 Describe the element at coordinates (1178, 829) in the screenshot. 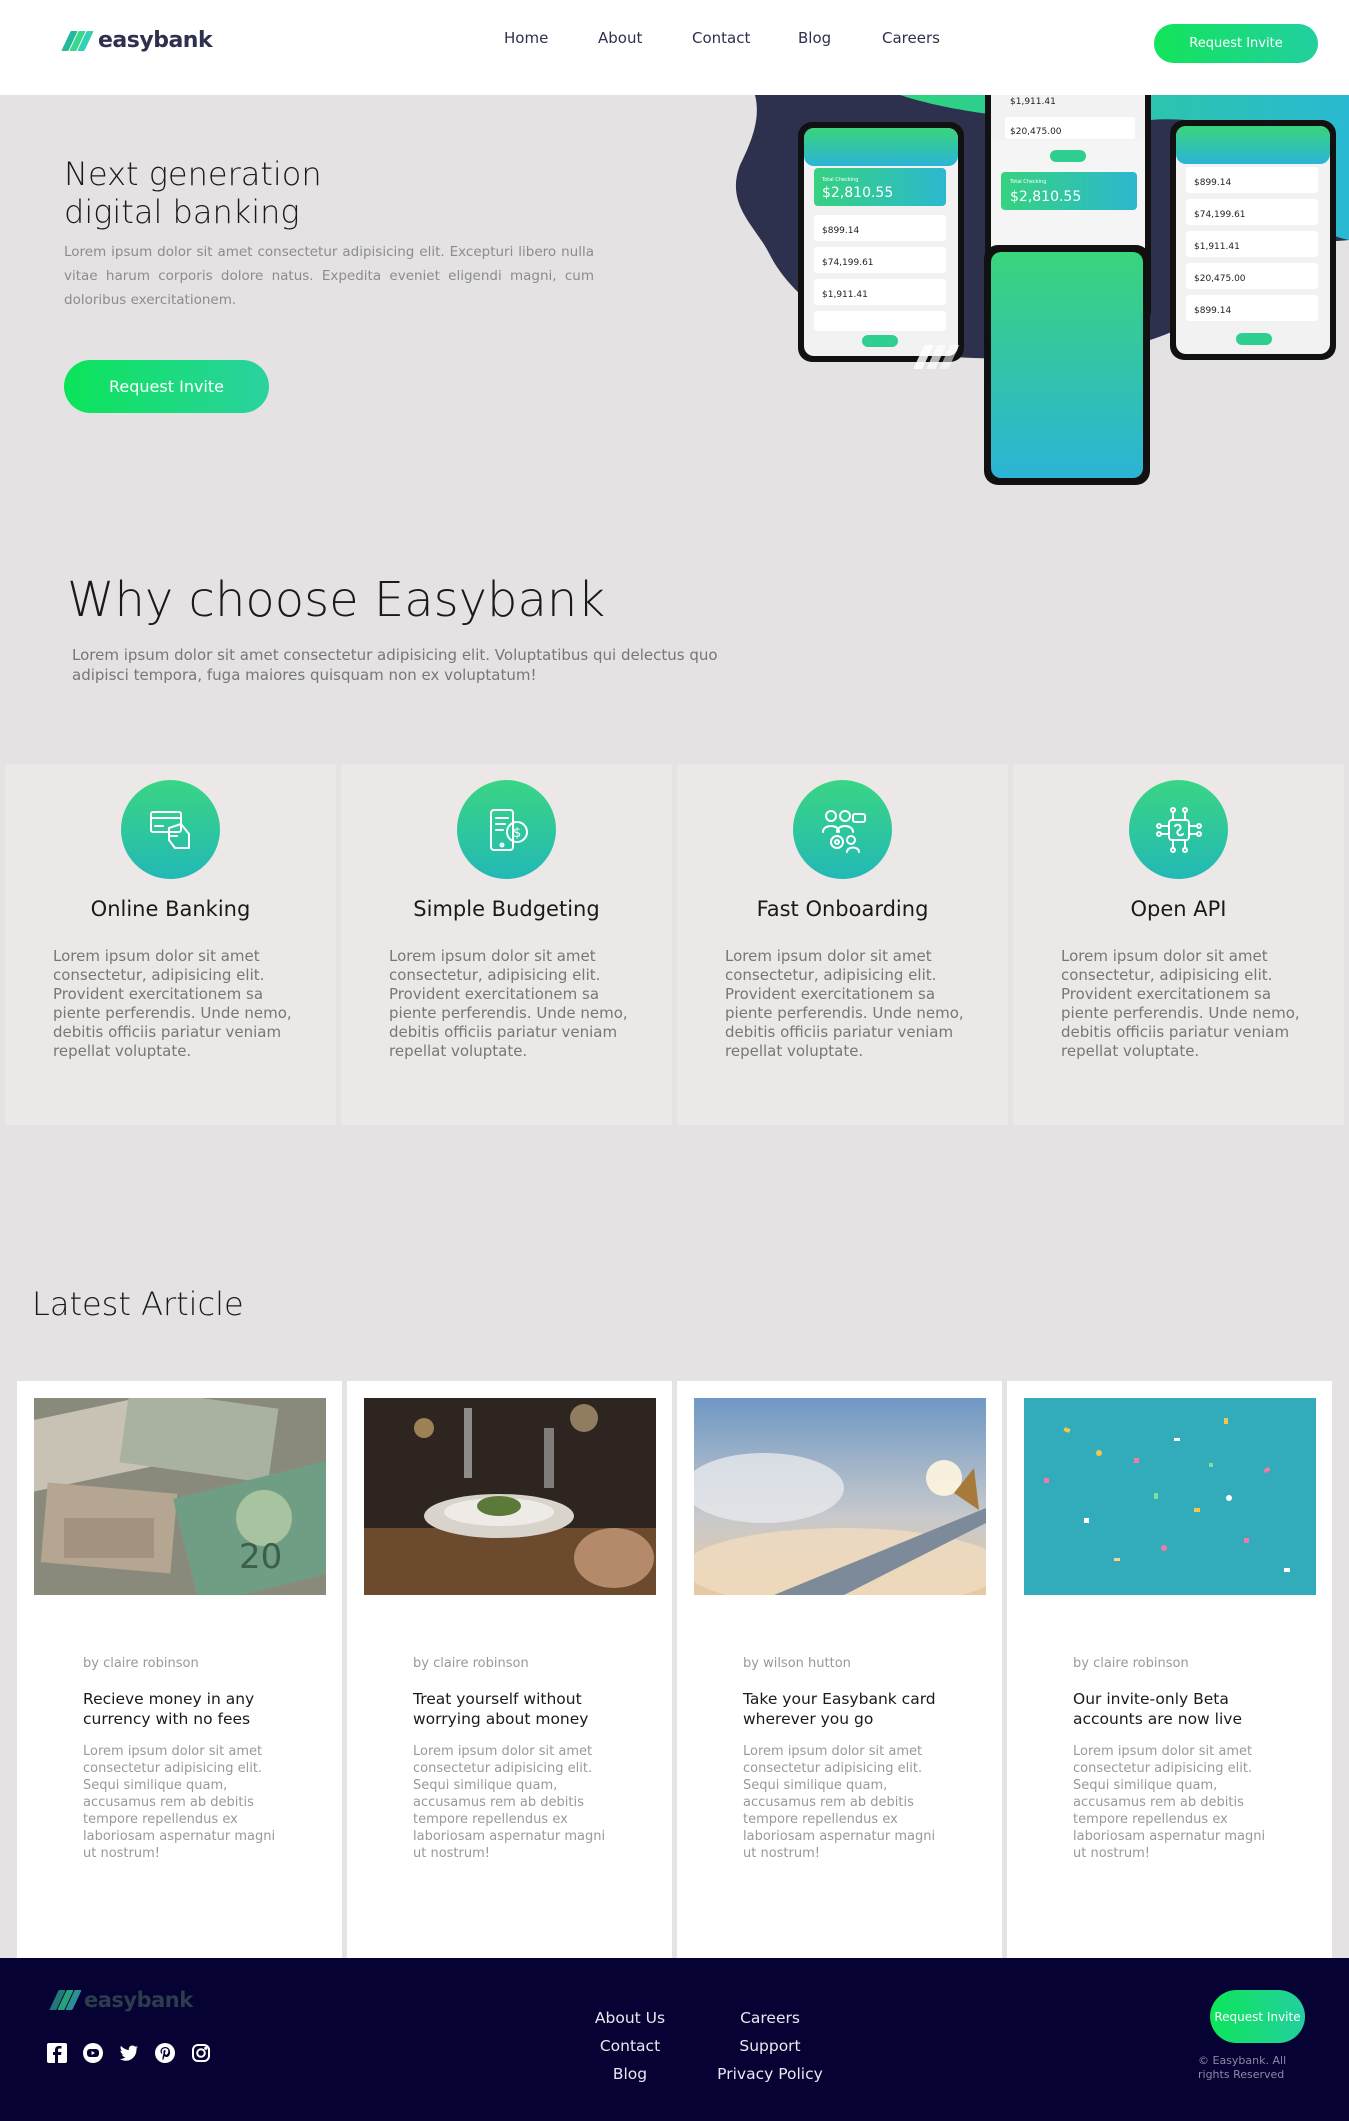

I see `api-chip-icon` at that location.